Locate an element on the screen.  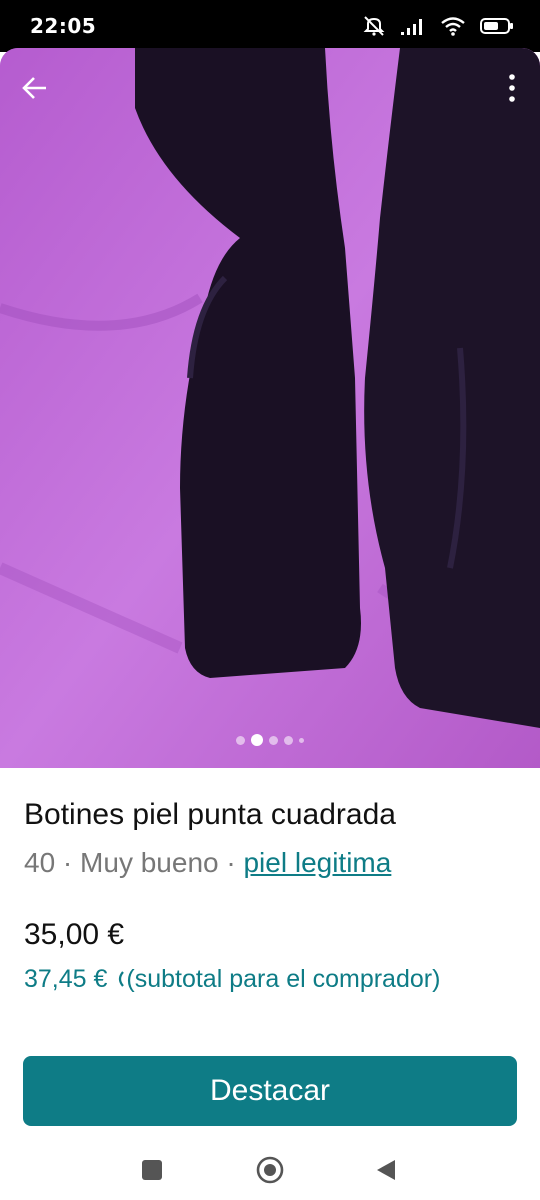
system-nav-bar is located at coordinates (270, 1170).